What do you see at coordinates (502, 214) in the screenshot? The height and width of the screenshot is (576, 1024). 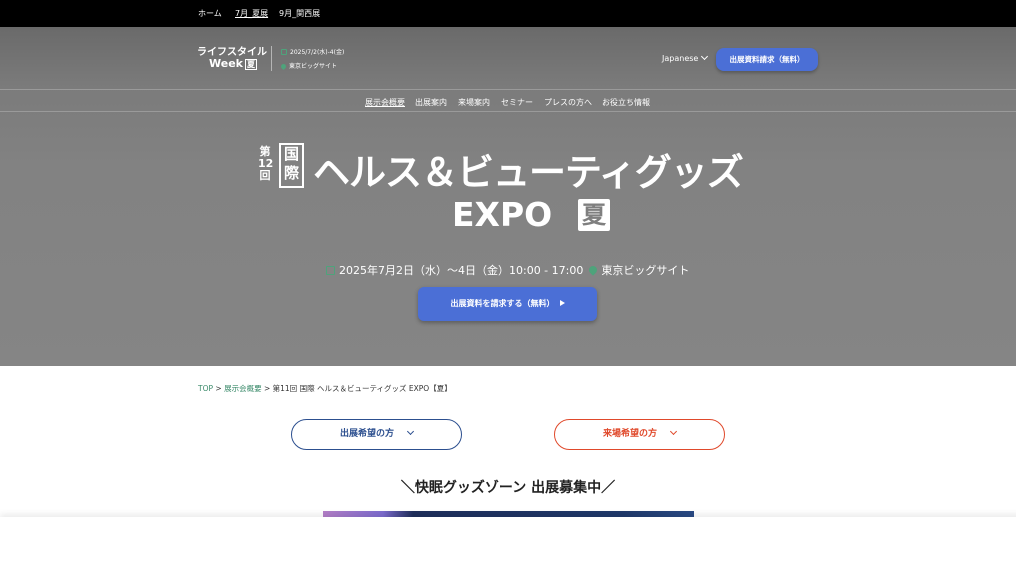 I see `expo-title-line2: EXPO` at bounding box center [502, 214].